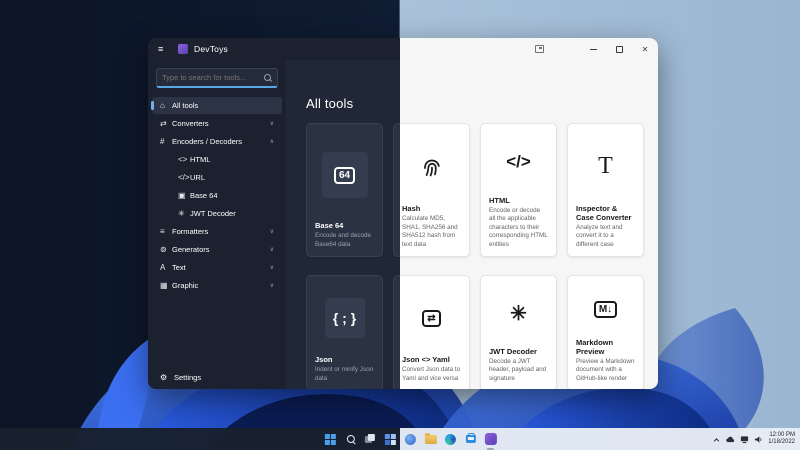  Describe the element at coordinates (344, 175) in the screenshot. I see `base64-icon: 64` at that location.